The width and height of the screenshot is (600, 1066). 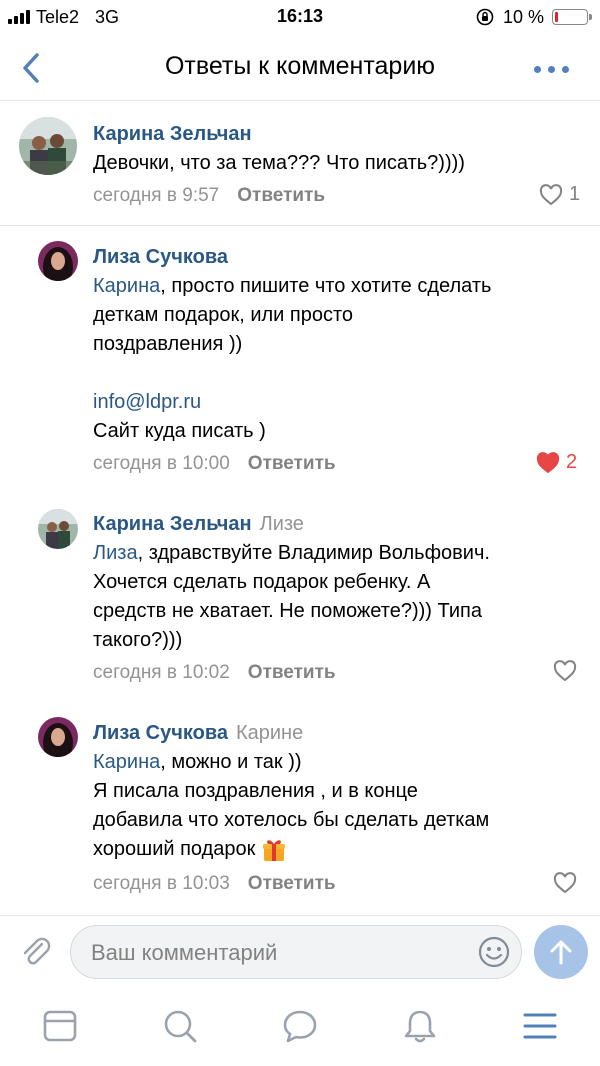 What do you see at coordinates (300, 18) in the screenshot?
I see `status-bar: Tele2 3G 16:13 10 %` at bounding box center [300, 18].